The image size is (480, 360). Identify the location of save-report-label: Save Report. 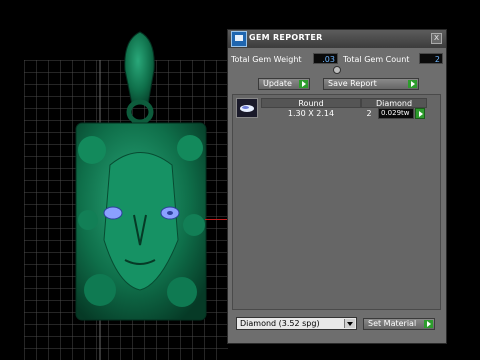
(352, 83).